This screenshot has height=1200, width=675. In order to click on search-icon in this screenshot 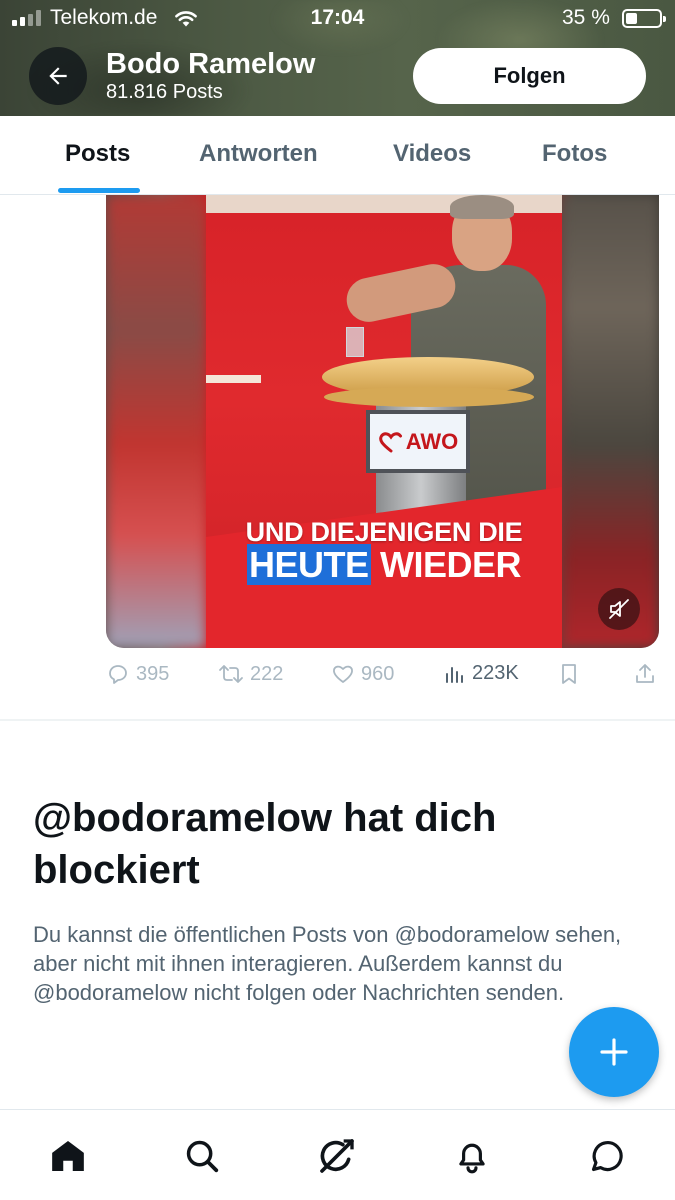, I will do `click(202, 1156)`.